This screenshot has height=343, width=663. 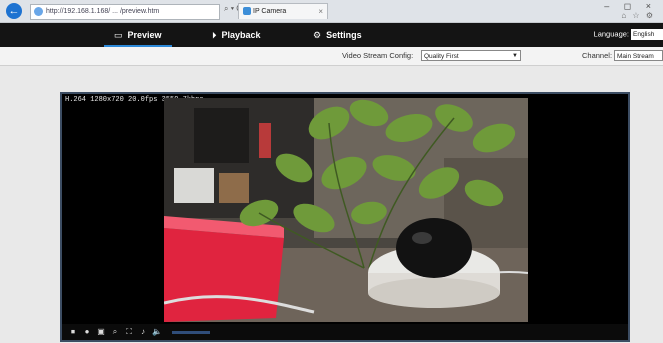 What do you see at coordinates (118, 35) in the screenshot?
I see `monitor-icon: ▭` at bounding box center [118, 35].